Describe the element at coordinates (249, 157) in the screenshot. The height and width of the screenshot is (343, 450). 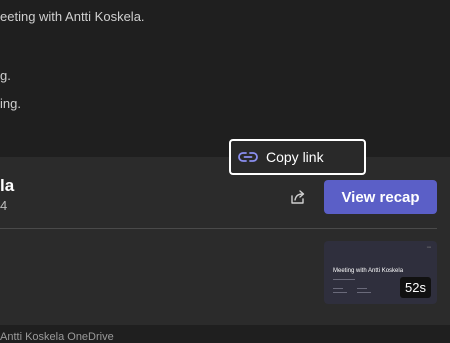
I see `link-icon` at that location.